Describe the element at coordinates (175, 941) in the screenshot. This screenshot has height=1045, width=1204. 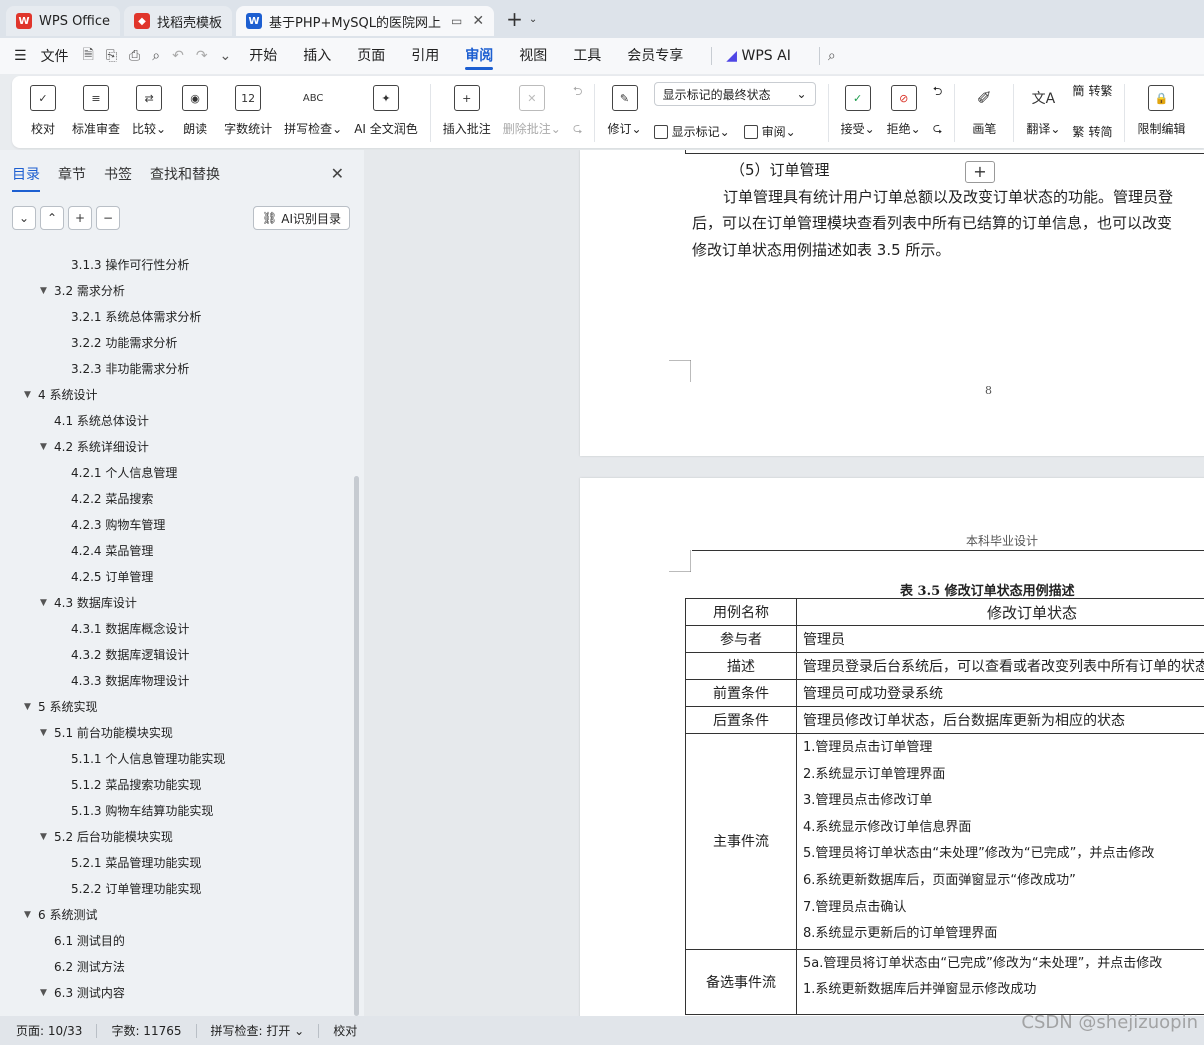
I see `toc-item: 6.1 测试目的` at that location.